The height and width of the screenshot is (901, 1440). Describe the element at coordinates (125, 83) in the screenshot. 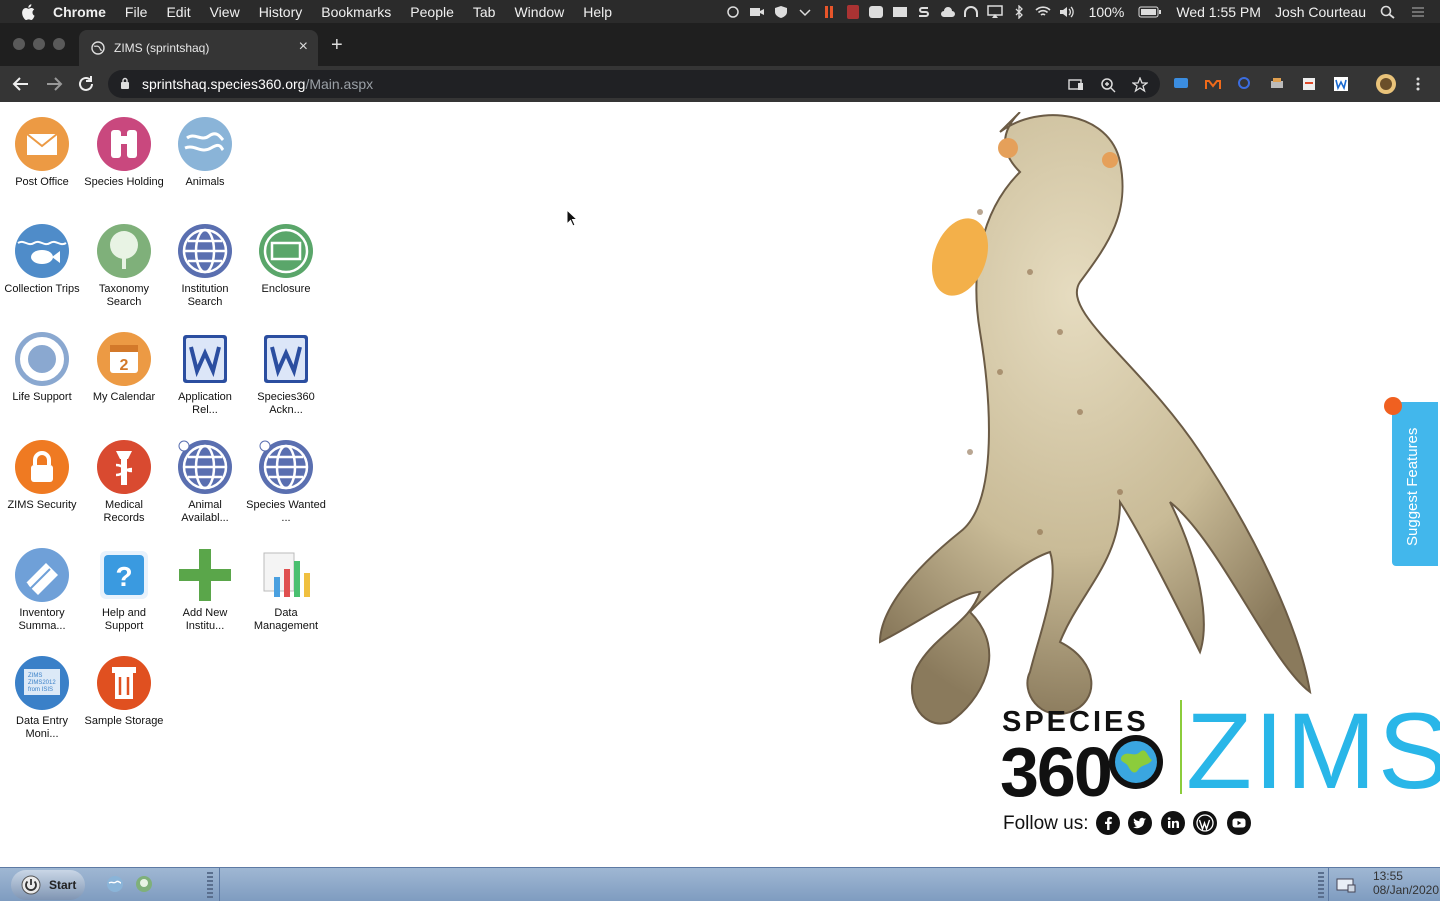

I see `lock-icon` at that location.